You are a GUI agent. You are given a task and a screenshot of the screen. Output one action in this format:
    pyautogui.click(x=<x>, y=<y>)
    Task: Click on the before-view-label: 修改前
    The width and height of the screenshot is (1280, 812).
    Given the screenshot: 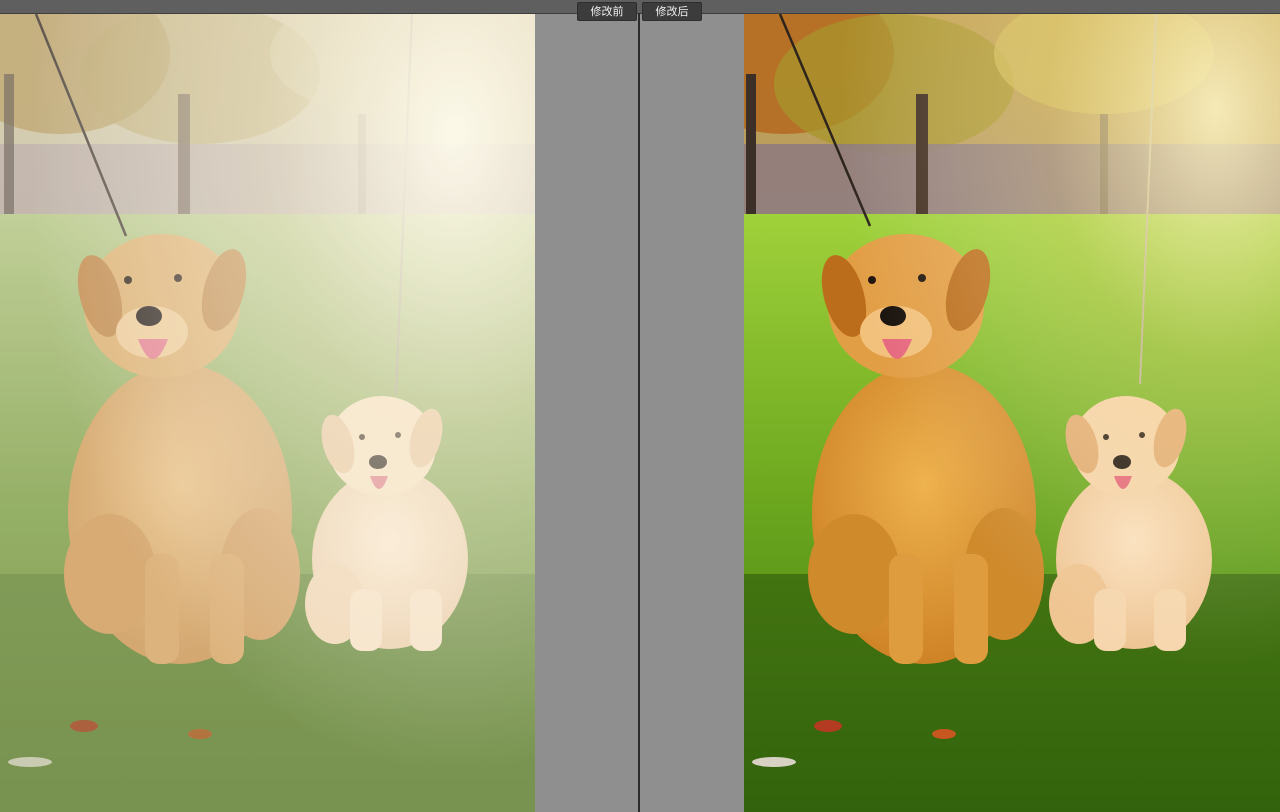 What is the action you would take?
    pyautogui.click(x=607, y=11)
    